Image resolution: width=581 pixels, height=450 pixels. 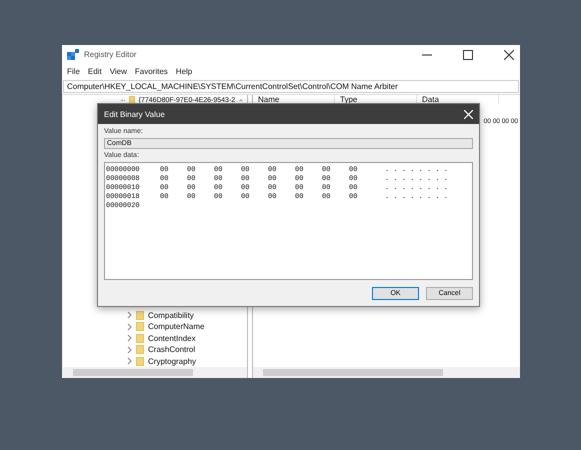 What do you see at coordinates (118, 71) in the screenshot?
I see `menu-item: View` at bounding box center [118, 71].